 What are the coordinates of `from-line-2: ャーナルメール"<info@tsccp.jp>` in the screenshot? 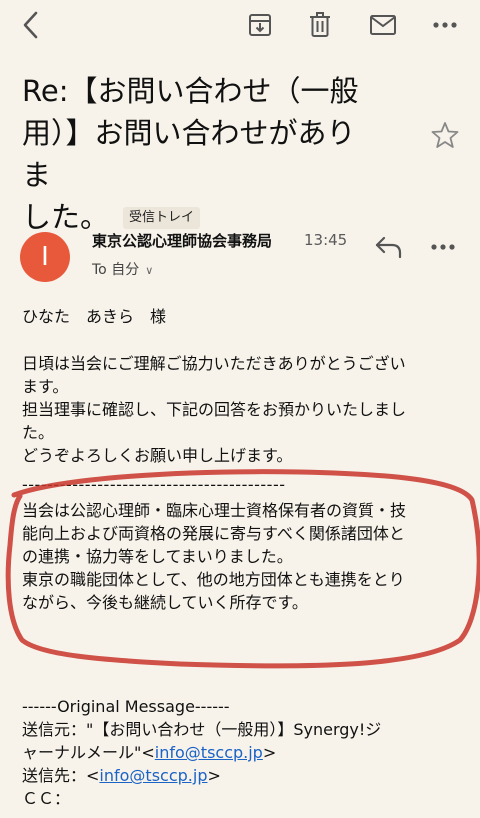 It's located at (247, 752).